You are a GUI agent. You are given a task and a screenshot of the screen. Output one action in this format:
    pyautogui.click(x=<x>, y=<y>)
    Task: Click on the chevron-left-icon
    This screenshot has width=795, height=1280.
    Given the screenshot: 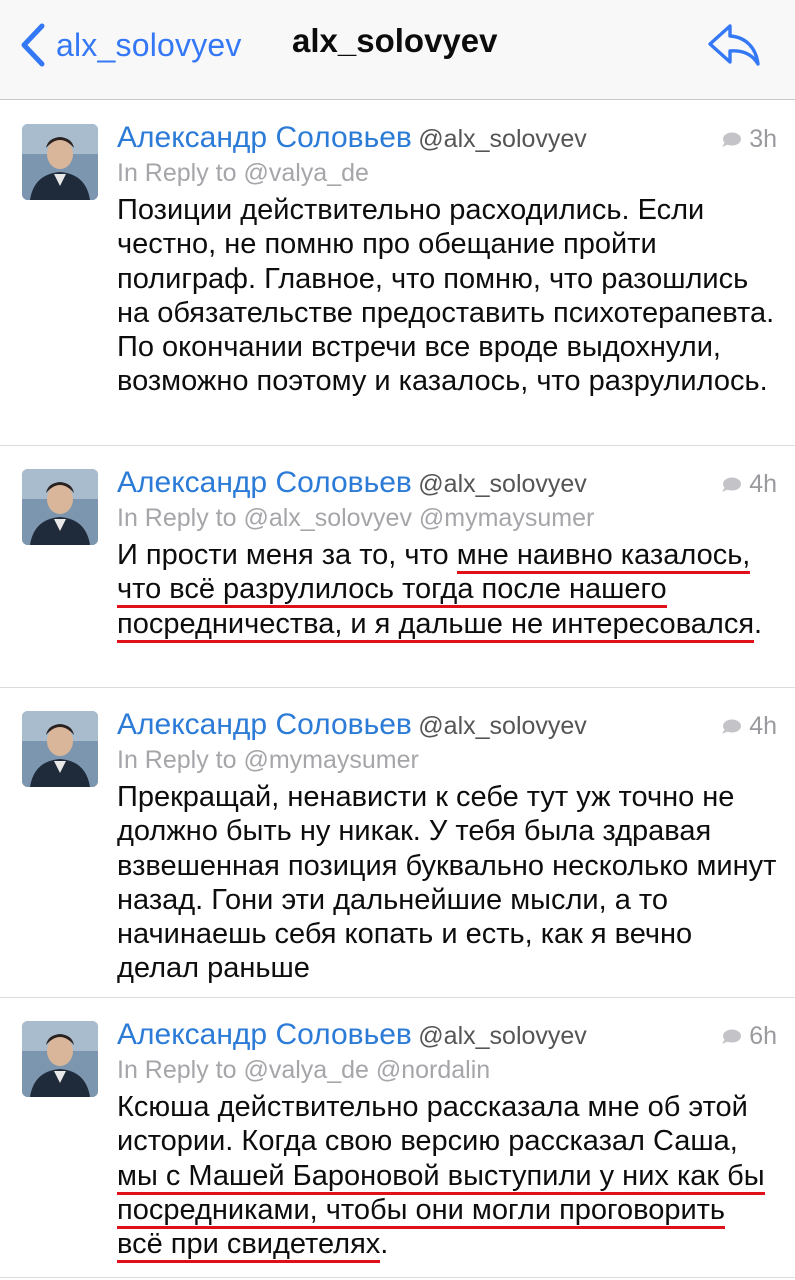 What is the action you would take?
    pyautogui.click(x=33, y=45)
    